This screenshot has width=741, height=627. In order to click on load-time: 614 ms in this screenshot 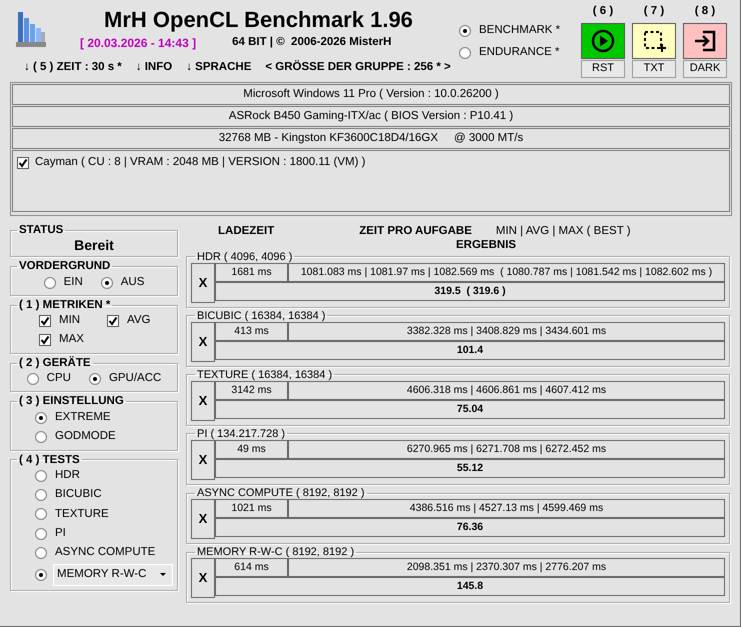, I will do `click(251, 568)`.